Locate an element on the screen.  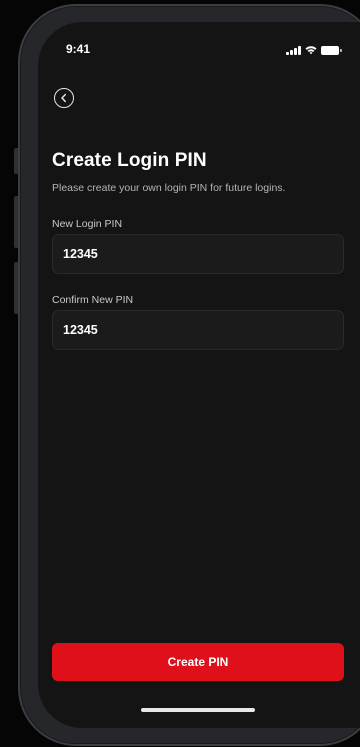
status-time: 9:41 is located at coordinates (78, 49).